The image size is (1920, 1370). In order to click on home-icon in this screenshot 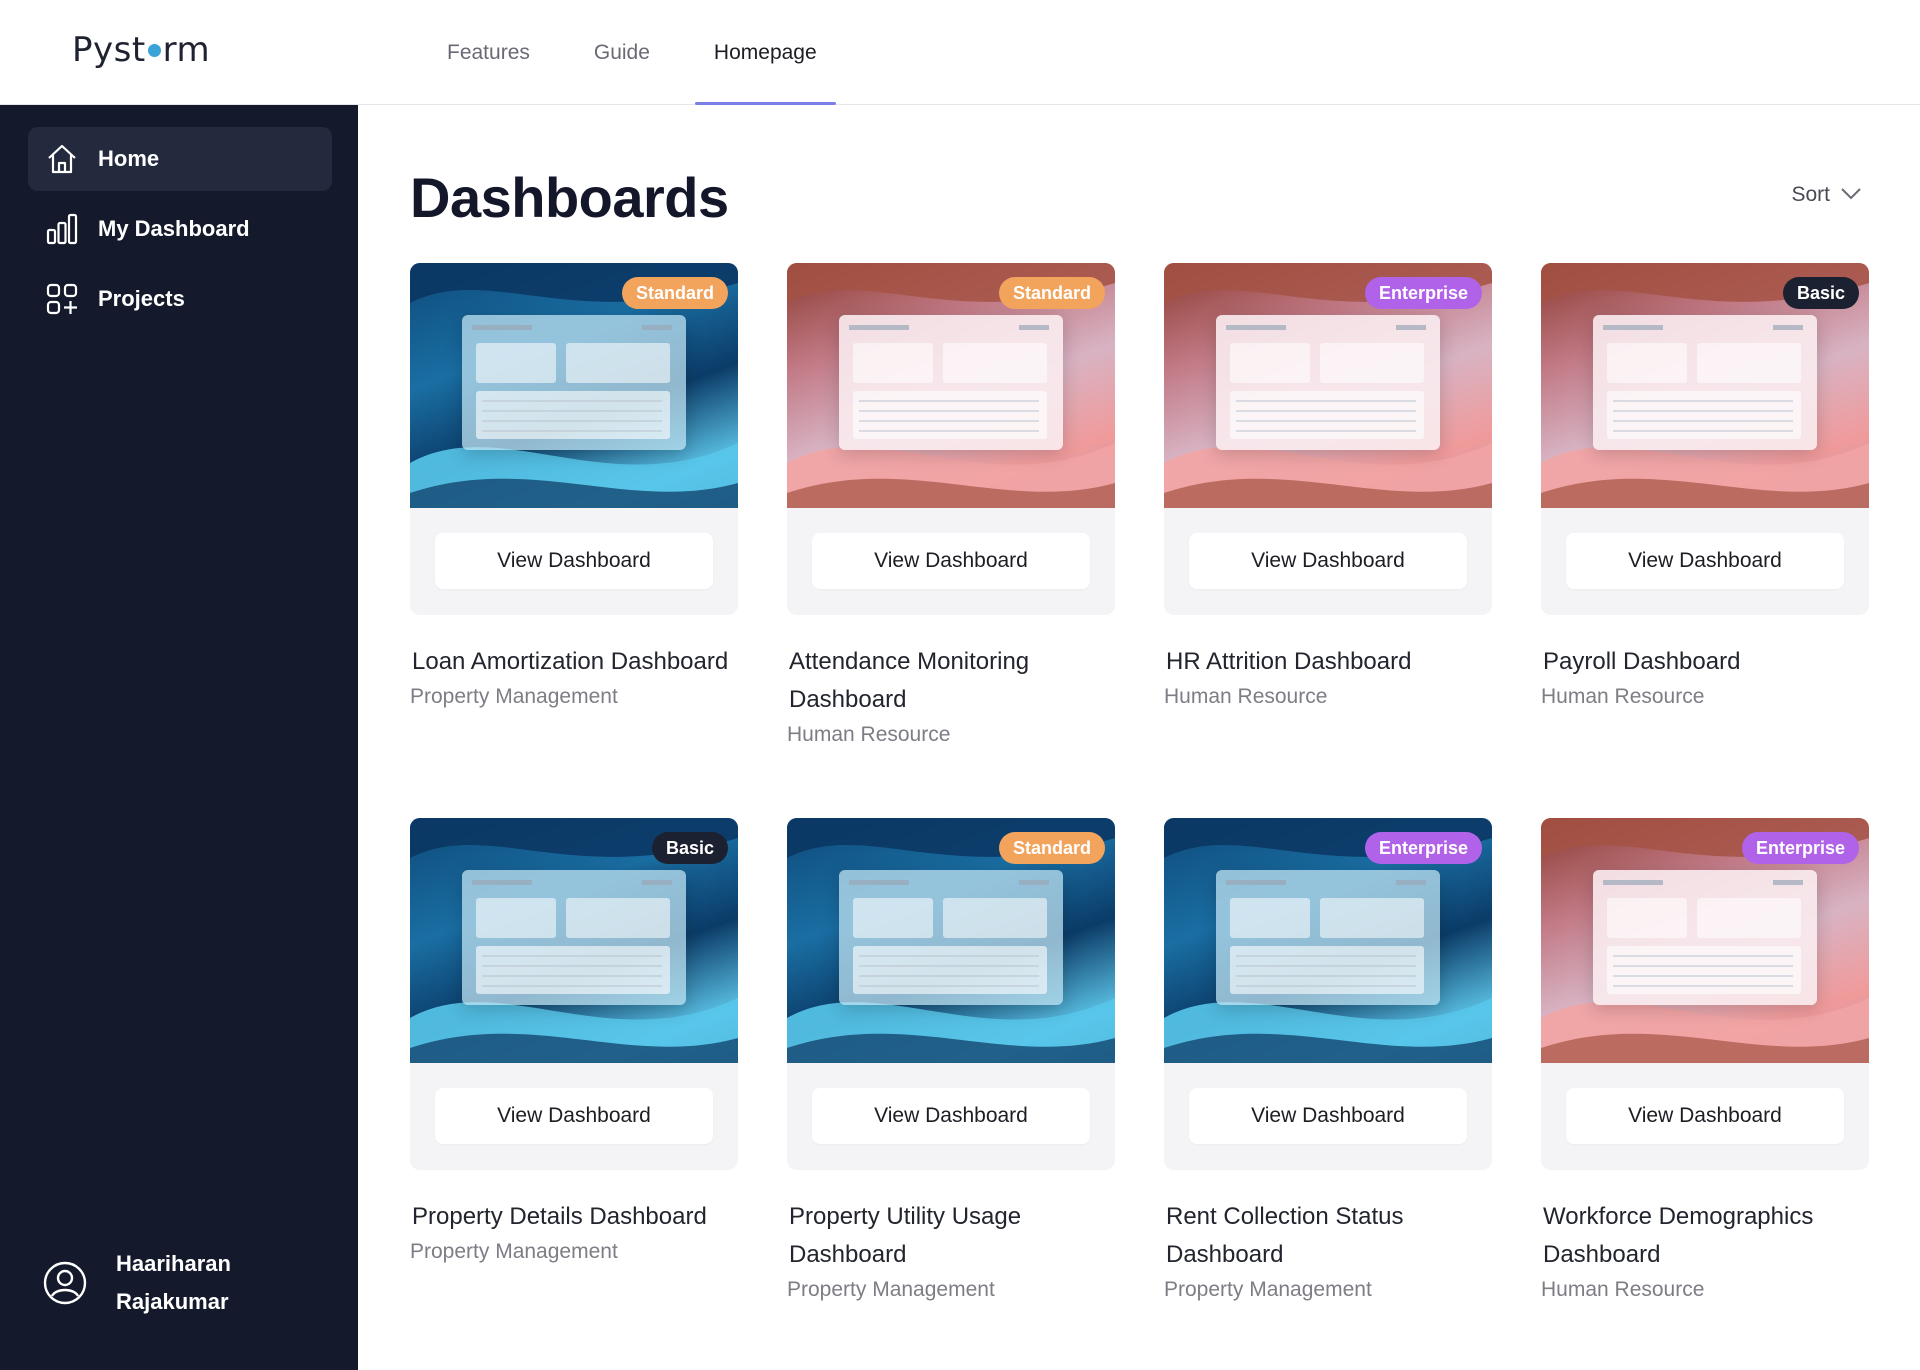, I will do `click(62, 159)`.